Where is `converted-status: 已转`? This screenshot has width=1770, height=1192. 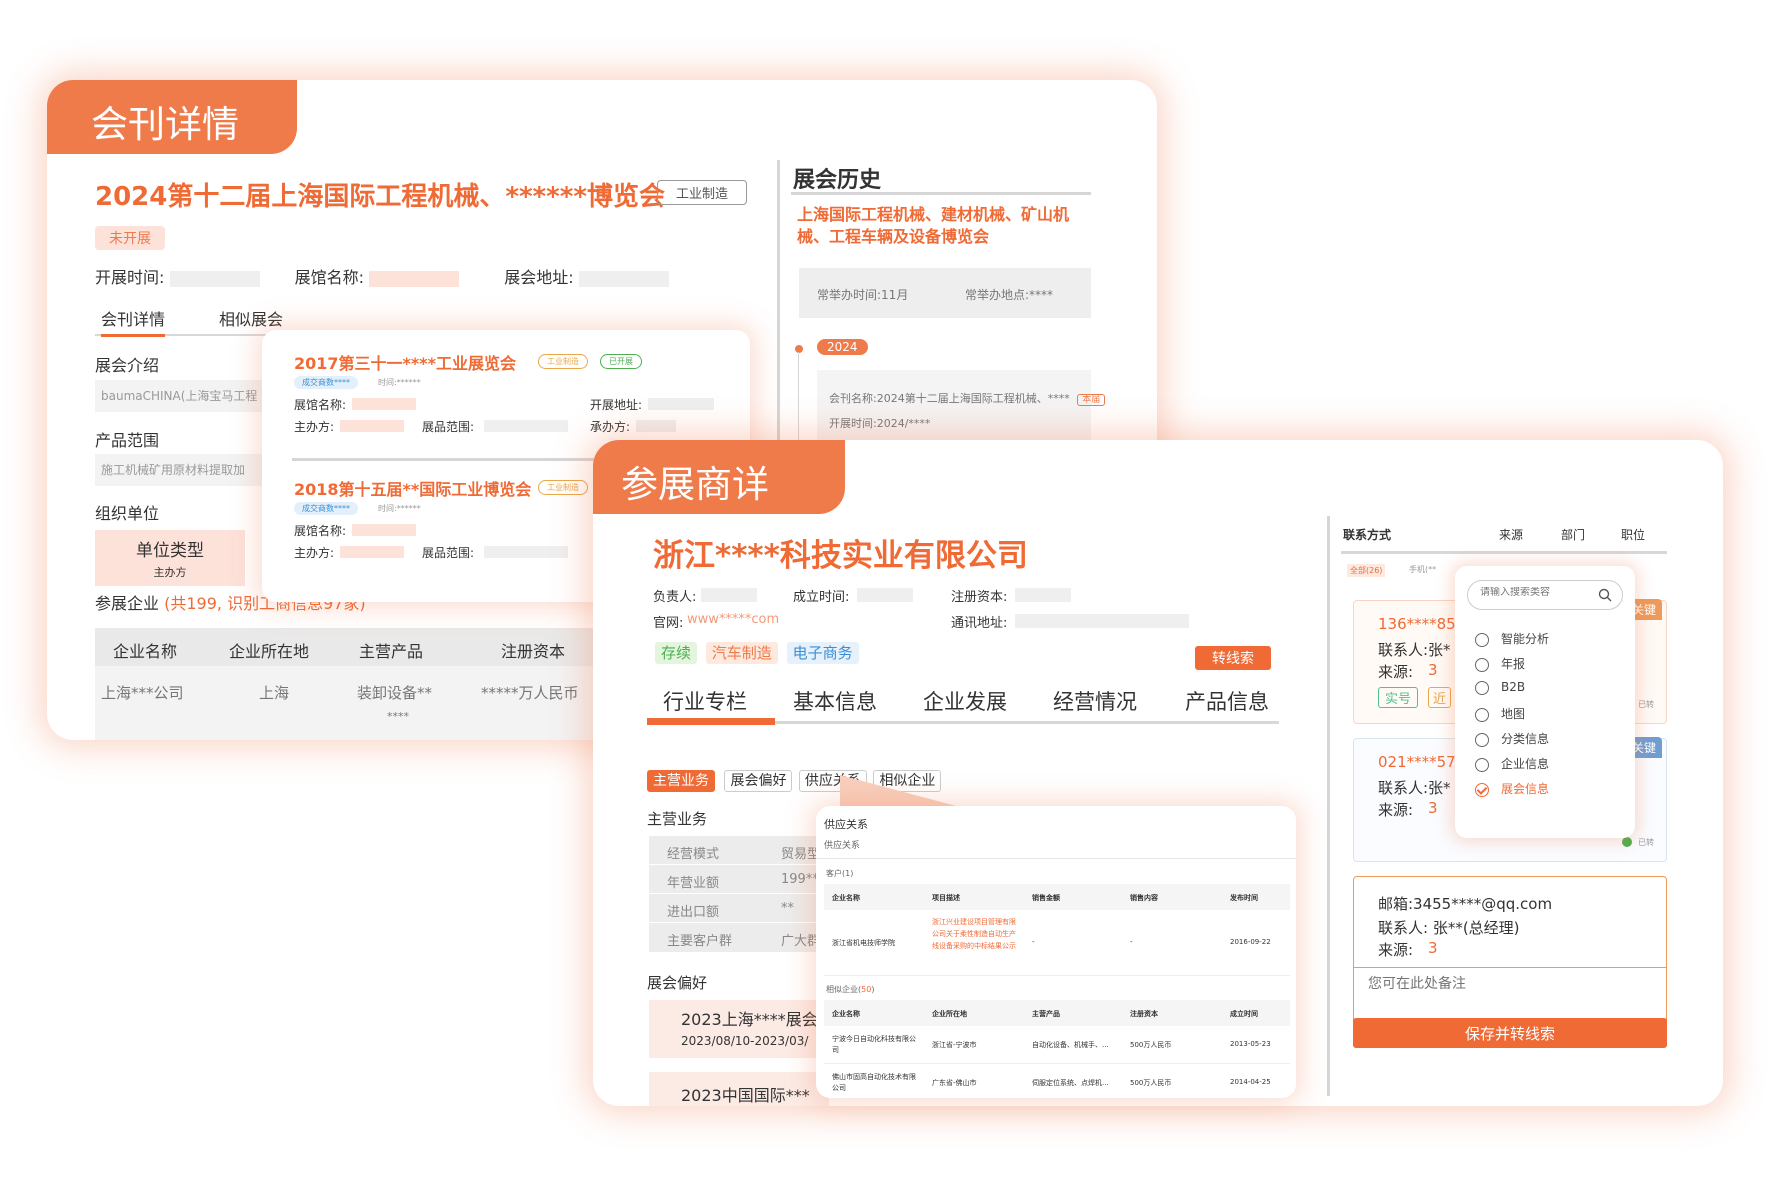
converted-status: 已转 is located at coordinates (1646, 842).